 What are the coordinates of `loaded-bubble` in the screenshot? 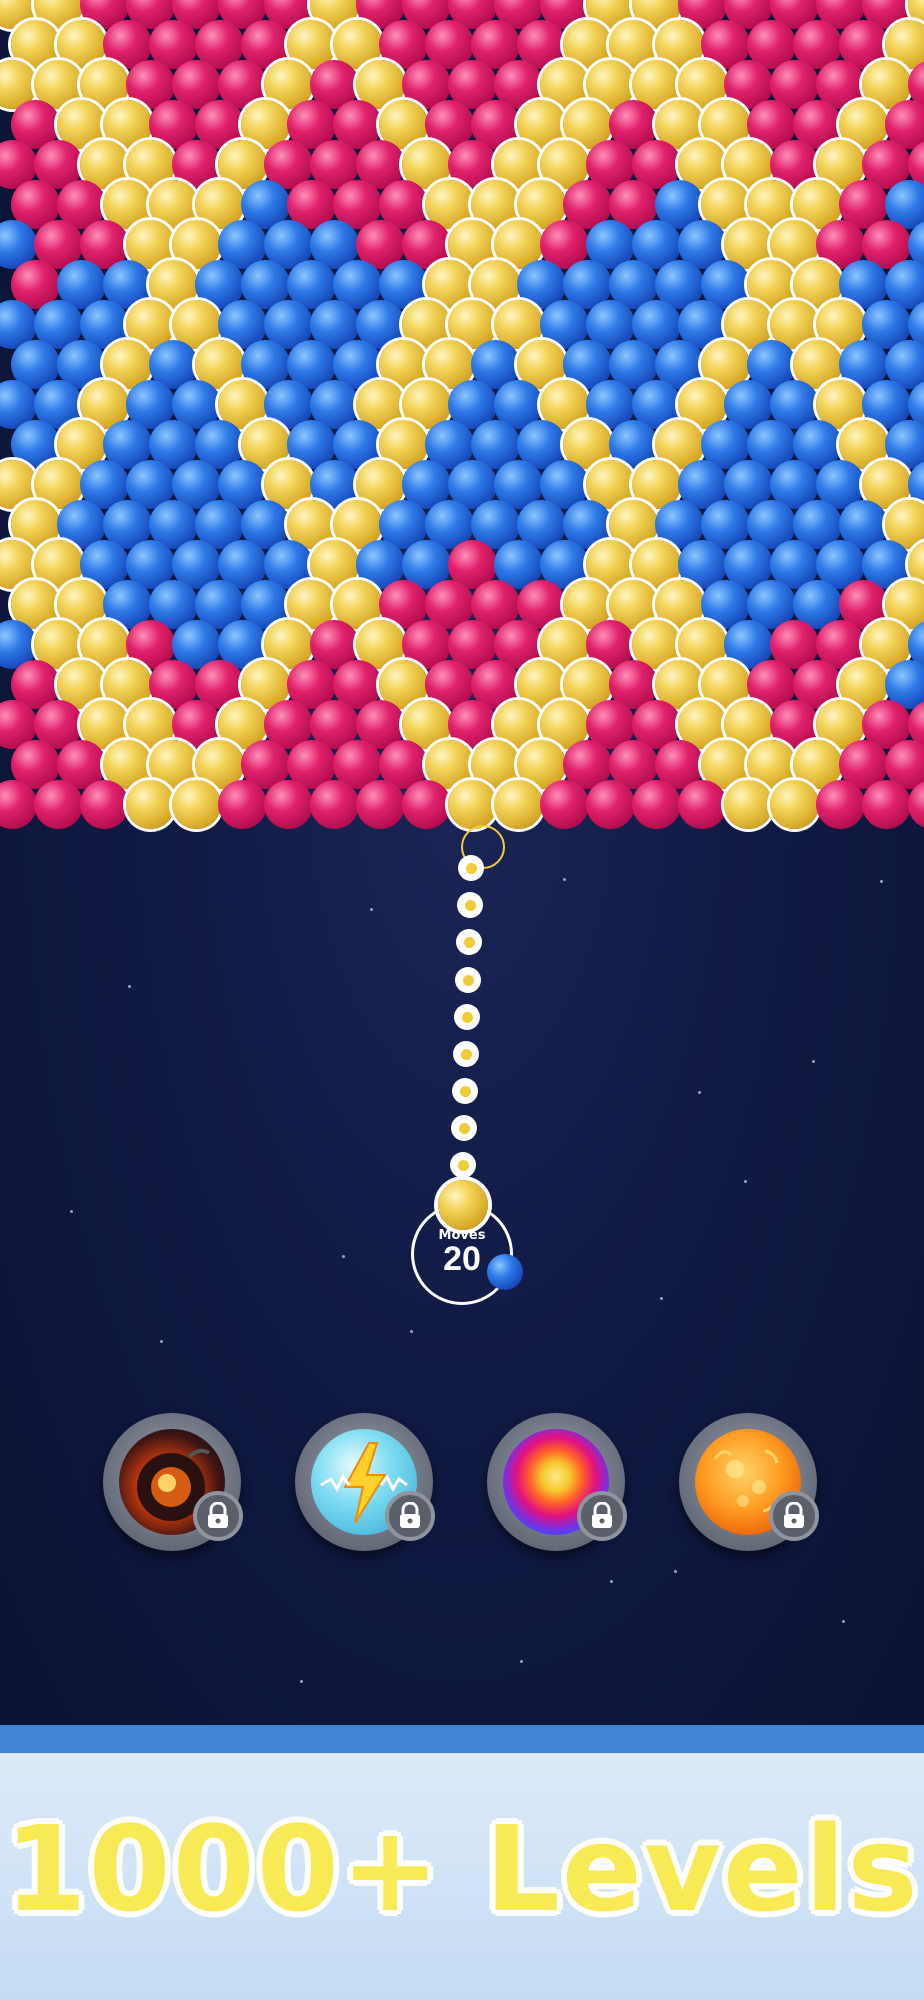 It's located at (463, 1205).